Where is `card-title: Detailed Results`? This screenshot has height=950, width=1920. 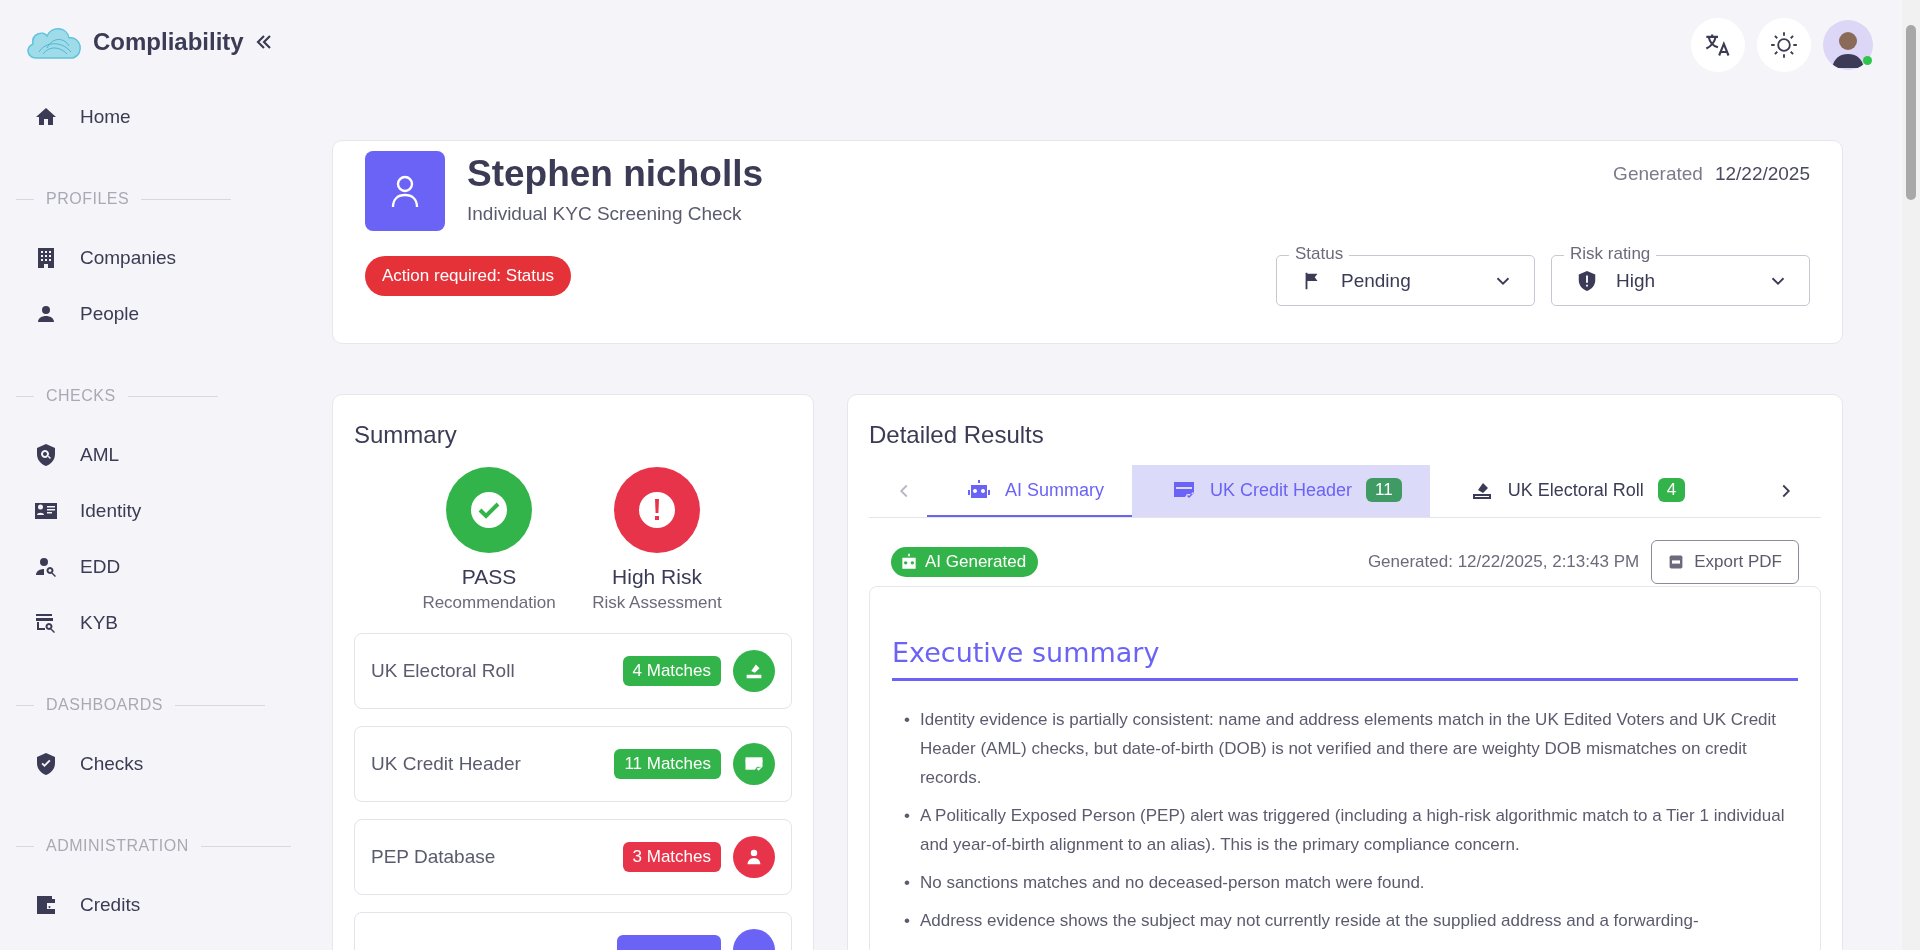 card-title: Detailed Results is located at coordinates (957, 435).